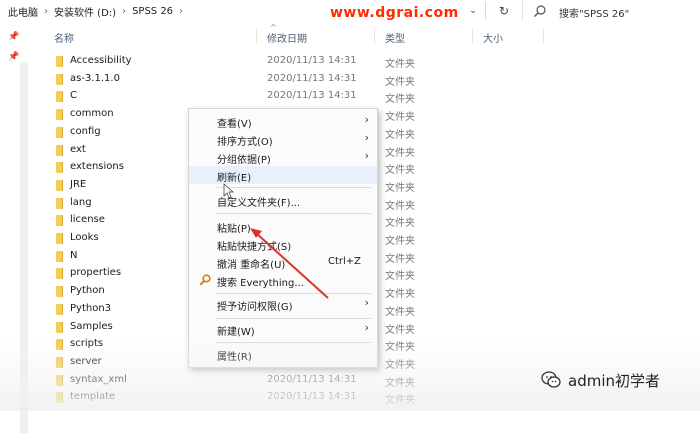 The image size is (700, 433). Describe the element at coordinates (504, 11) in the screenshot. I see `refresh-icon: ↻` at that location.